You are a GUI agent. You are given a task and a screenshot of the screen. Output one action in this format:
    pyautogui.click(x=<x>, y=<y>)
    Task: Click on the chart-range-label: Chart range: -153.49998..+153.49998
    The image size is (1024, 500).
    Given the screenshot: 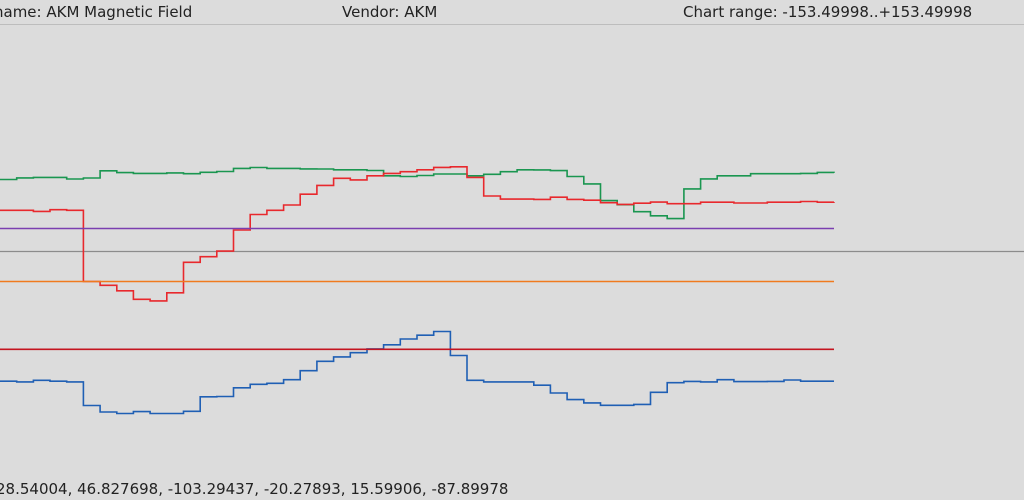 What is the action you would take?
    pyautogui.click(x=828, y=12)
    